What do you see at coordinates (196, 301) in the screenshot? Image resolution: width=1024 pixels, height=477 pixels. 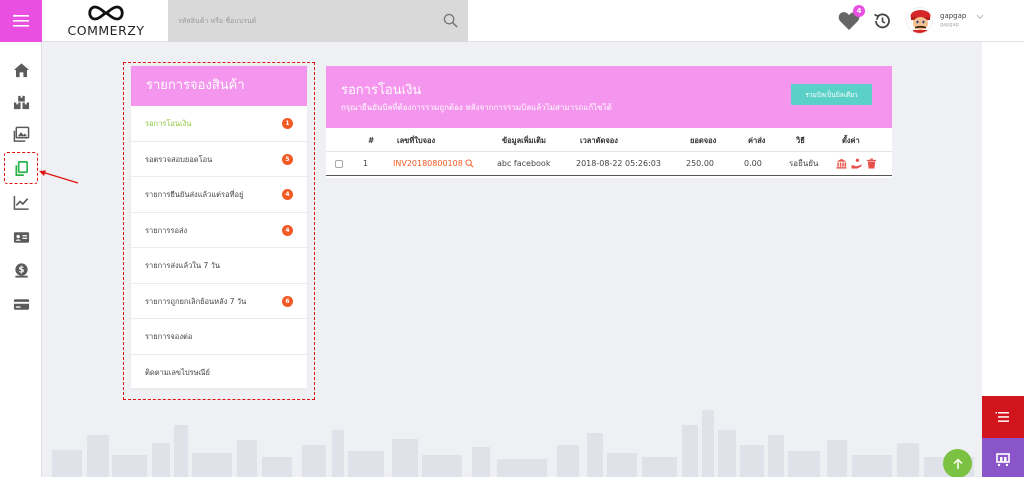 I see `menu-item-label: รายการถูกยกเลิกย้อนหลัง 7 วัน` at bounding box center [196, 301].